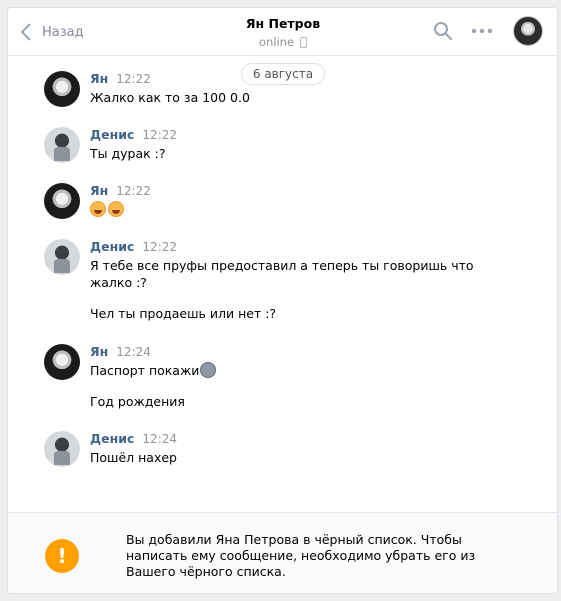  I want to click on back-label: Назад, so click(63, 32).